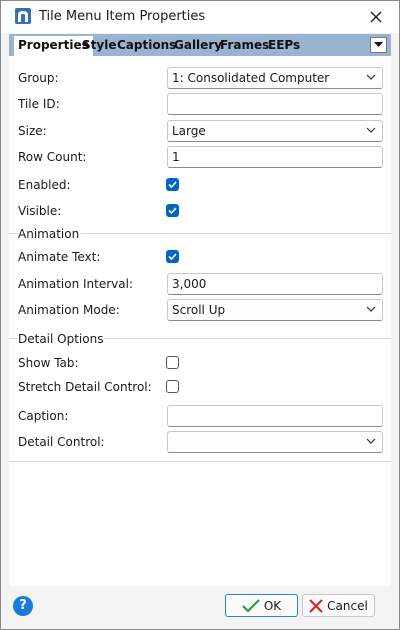 The width and height of the screenshot is (400, 630). I want to click on window-title: Tile Menu Item Properties, so click(122, 16).